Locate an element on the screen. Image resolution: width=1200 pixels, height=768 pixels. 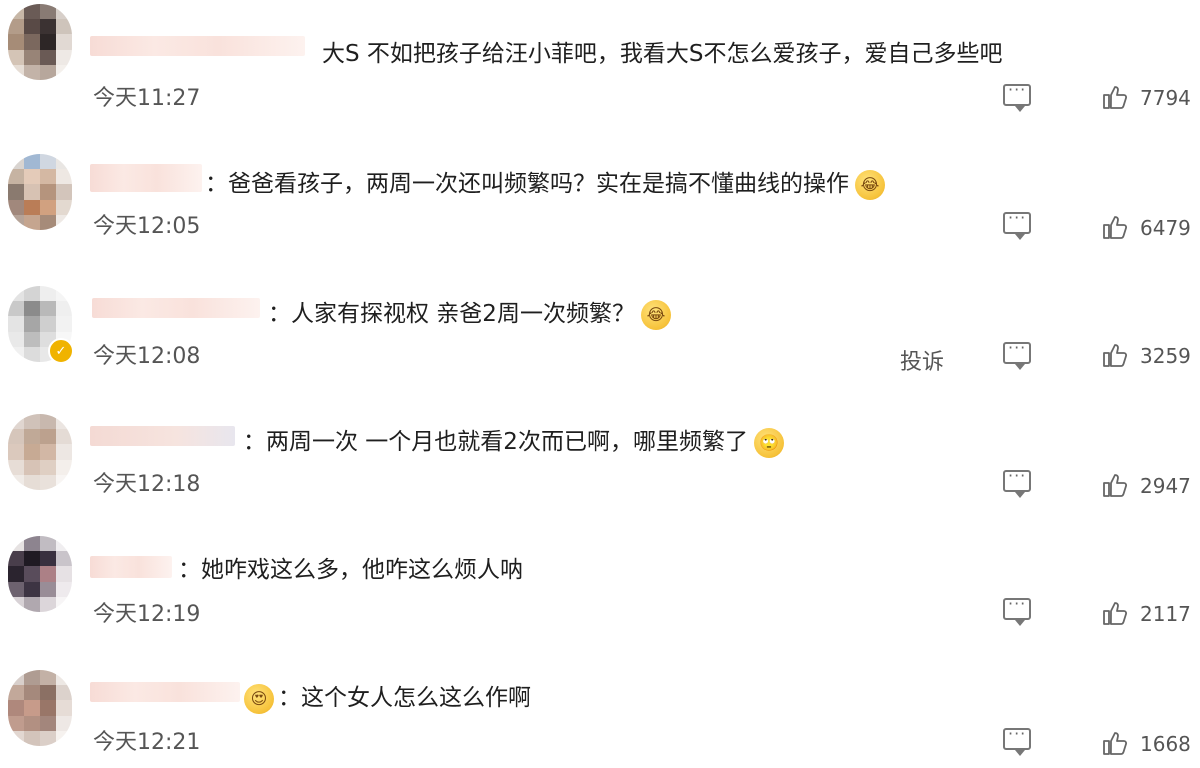
like-count: 1668 is located at coordinates (1165, 744).